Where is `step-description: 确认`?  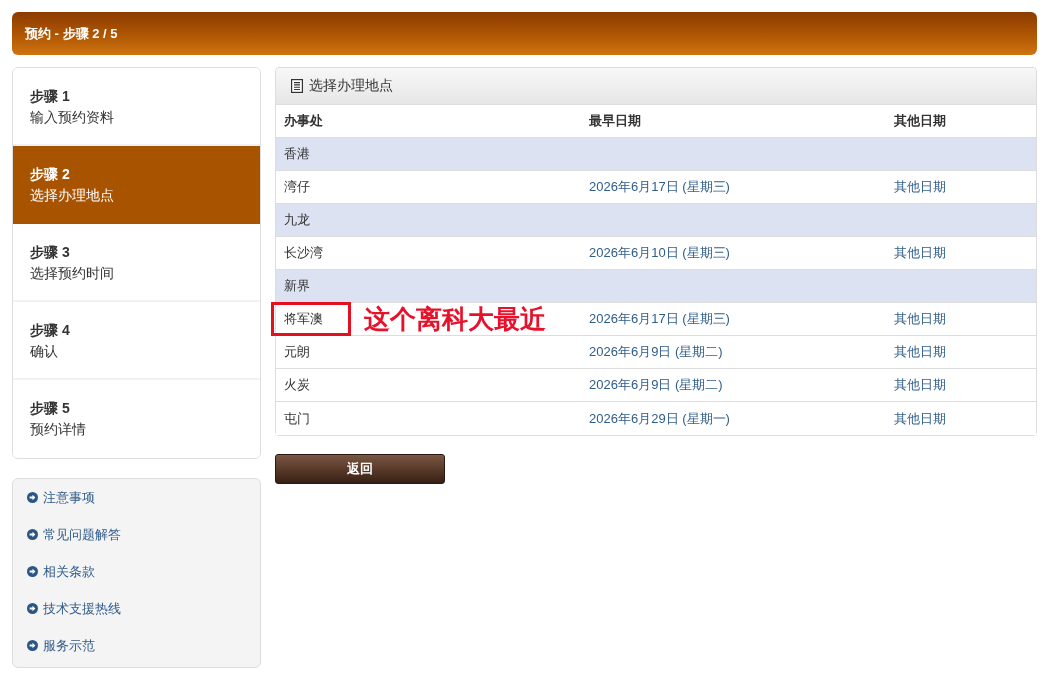 step-description: 确认 is located at coordinates (44, 351).